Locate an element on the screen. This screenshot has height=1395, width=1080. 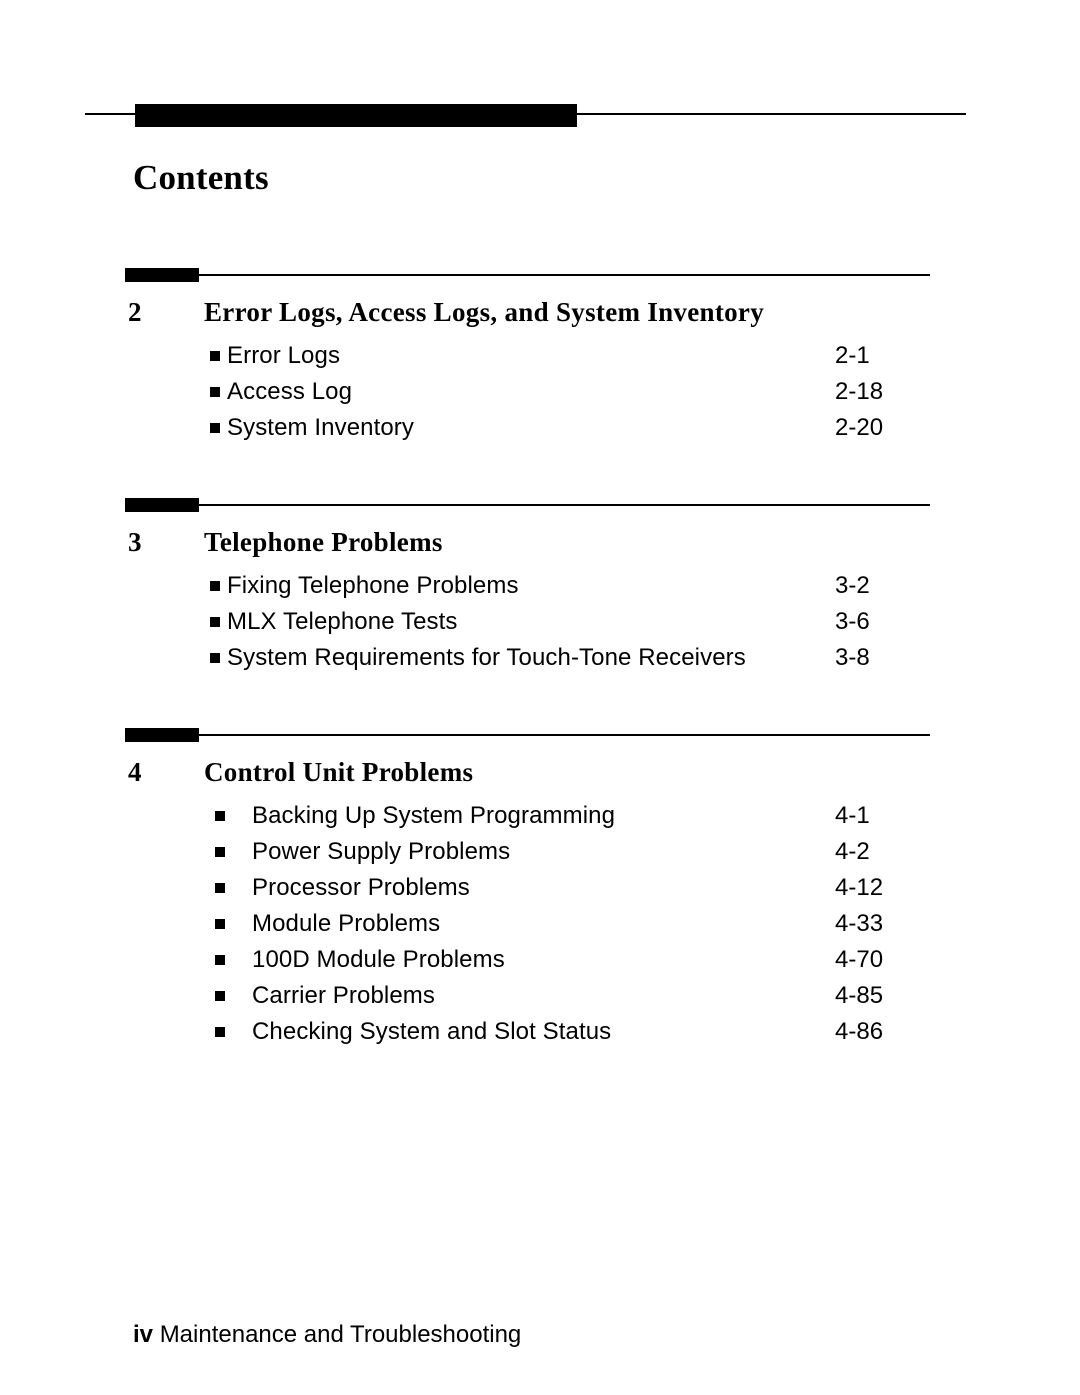
toc-entry-page-number: 2-20 is located at coordinates (859, 427).